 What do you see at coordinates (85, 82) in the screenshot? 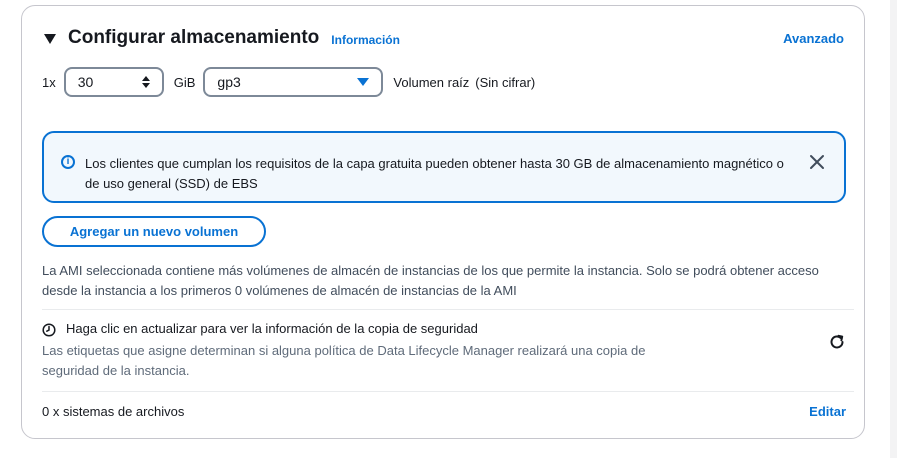
I see `volume-size-value: 30` at bounding box center [85, 82].